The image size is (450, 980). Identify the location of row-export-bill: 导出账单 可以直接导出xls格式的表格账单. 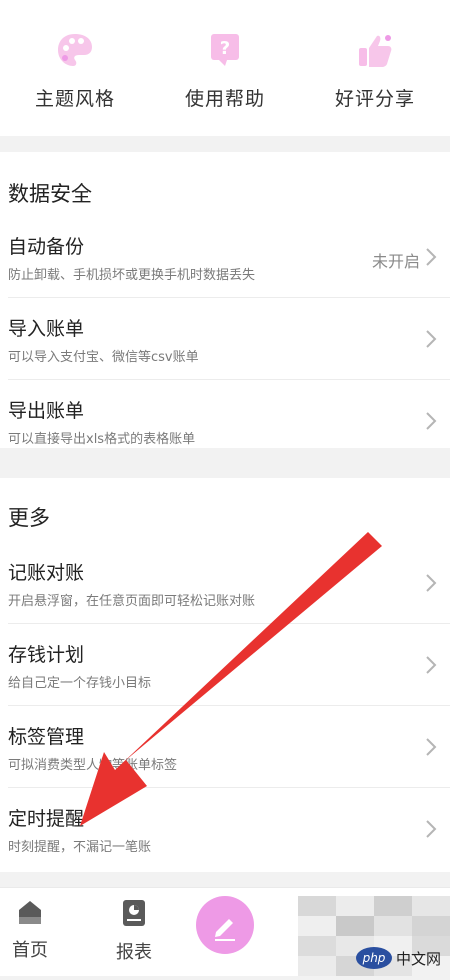
(225, 421).